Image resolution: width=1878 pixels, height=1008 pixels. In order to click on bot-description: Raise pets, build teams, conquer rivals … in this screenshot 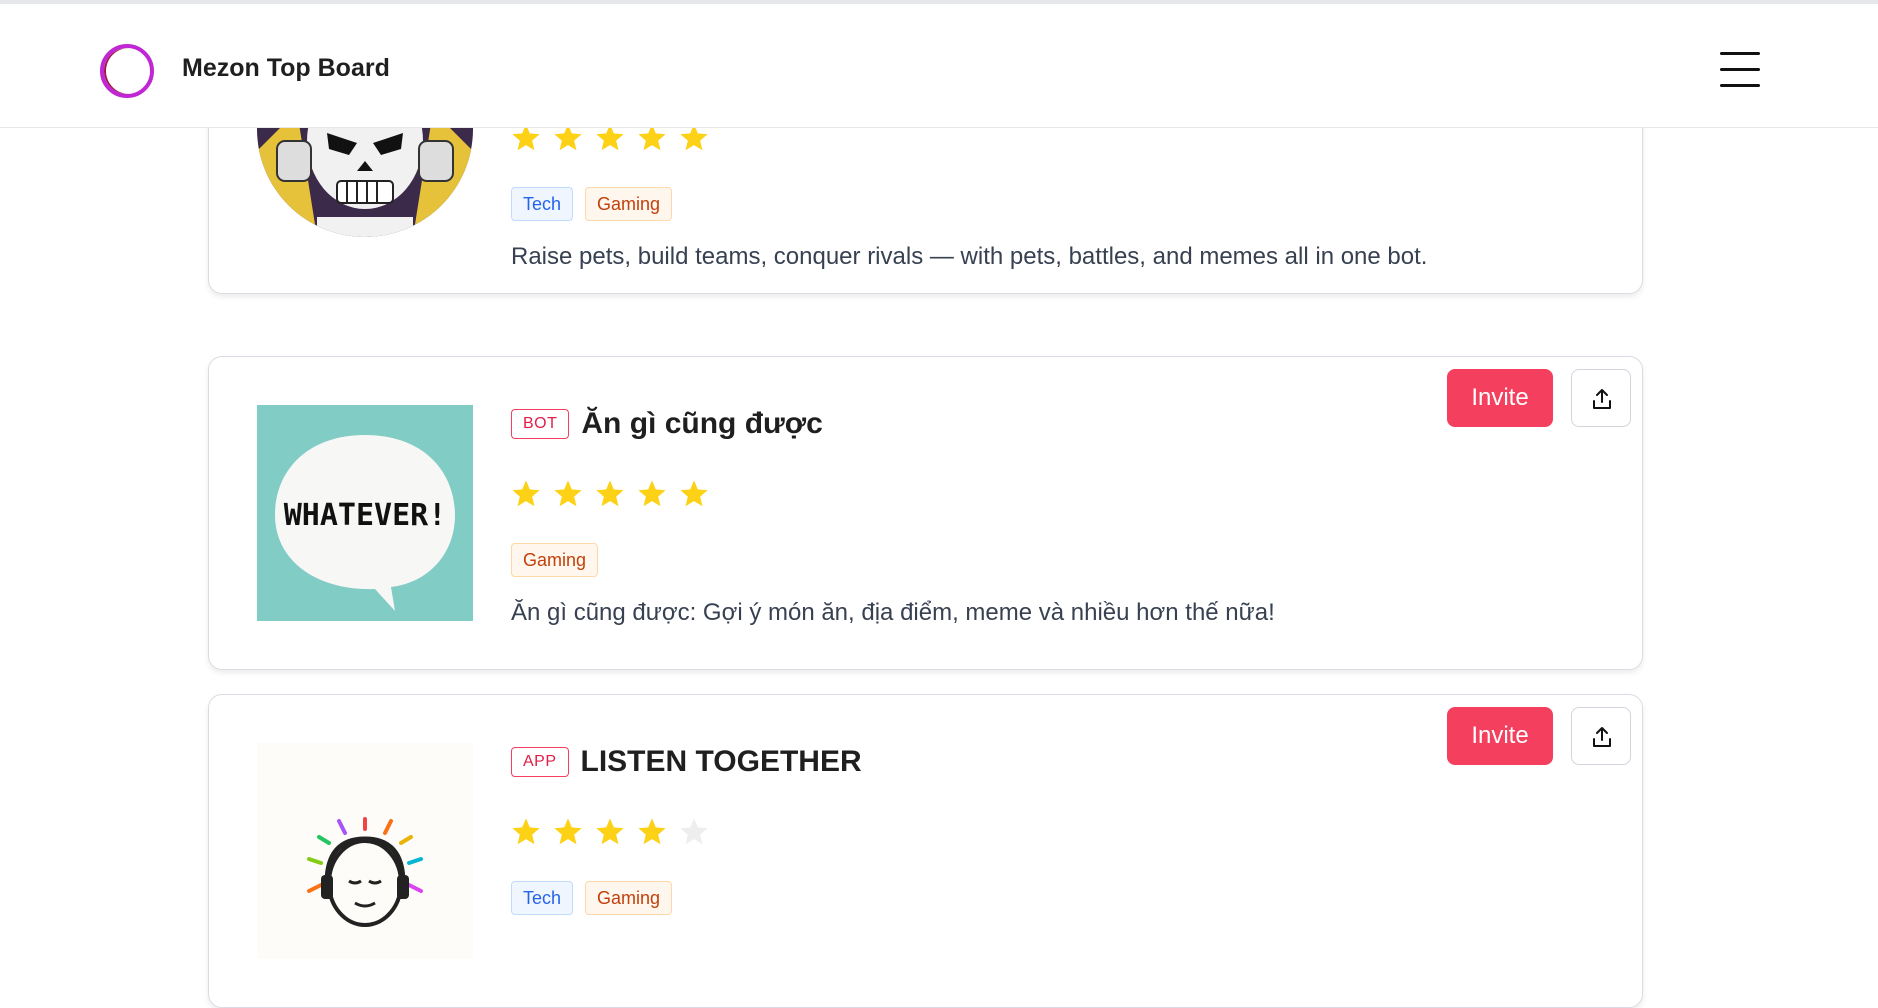, I will do `click(969, 256)`.